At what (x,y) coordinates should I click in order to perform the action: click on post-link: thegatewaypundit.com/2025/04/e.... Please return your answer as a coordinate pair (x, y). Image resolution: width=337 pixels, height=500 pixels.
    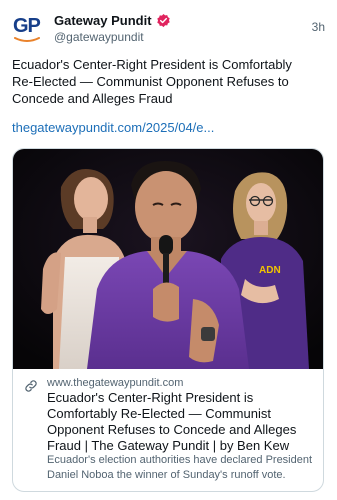
    Looking at the image, I should click on (113, 127).